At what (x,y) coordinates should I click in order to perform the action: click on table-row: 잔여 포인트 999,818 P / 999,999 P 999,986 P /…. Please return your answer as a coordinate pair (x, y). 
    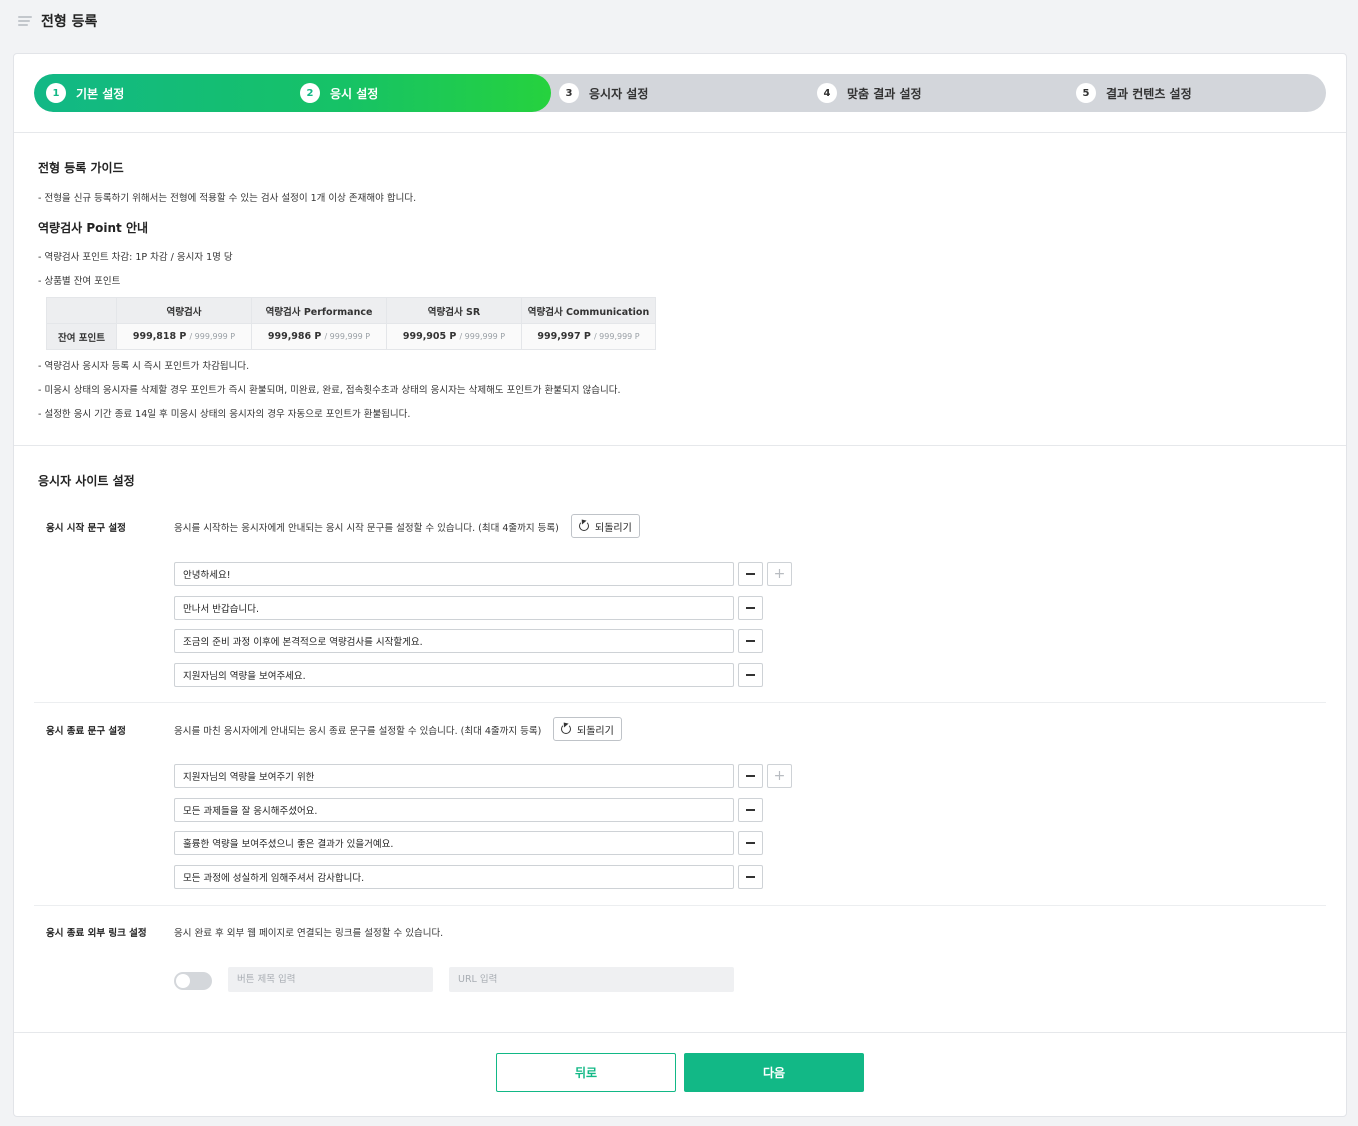
    Looking at the image, I should click on (351, 336).